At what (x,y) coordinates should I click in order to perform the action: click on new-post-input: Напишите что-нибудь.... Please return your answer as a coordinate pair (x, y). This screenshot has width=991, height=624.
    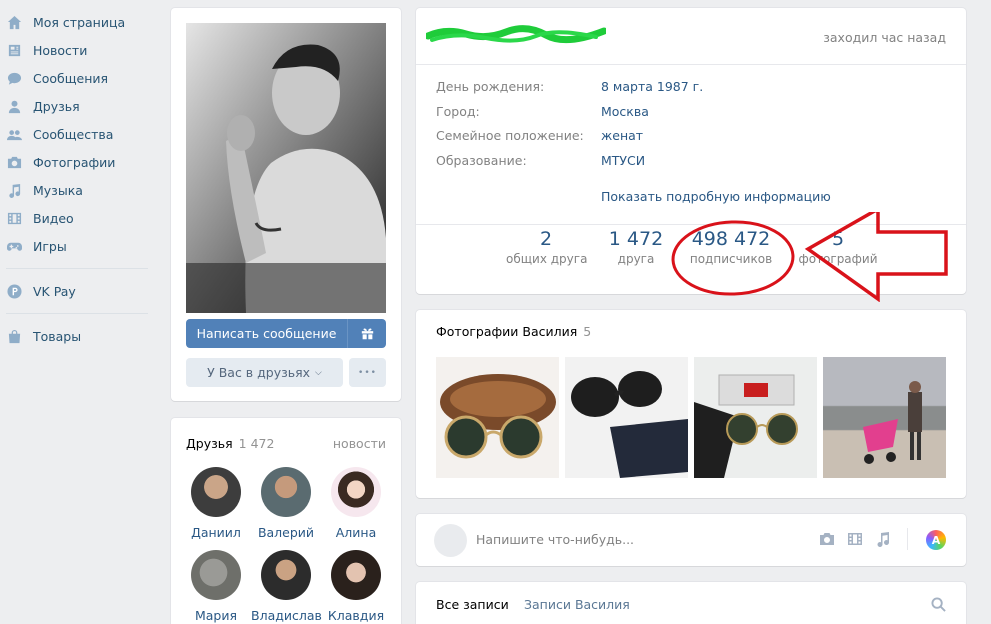
    Looking at the image, I should click on (555, 539).